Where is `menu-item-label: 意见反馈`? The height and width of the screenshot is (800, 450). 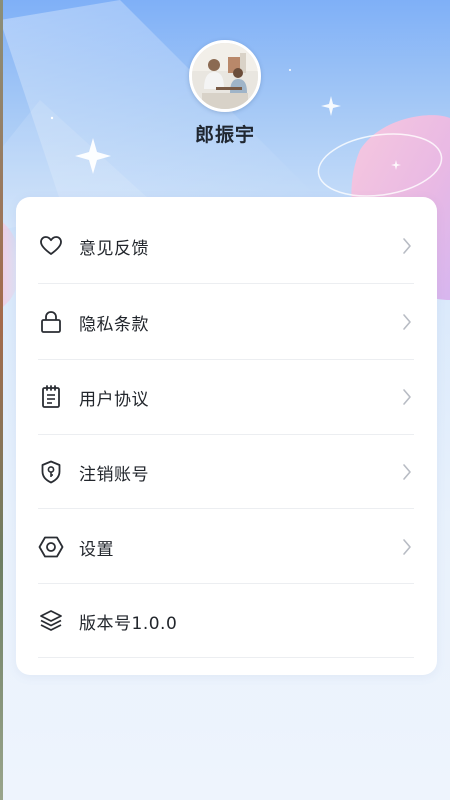 menu-item-label: 意见反馈 is located at coordinates (114, 248).